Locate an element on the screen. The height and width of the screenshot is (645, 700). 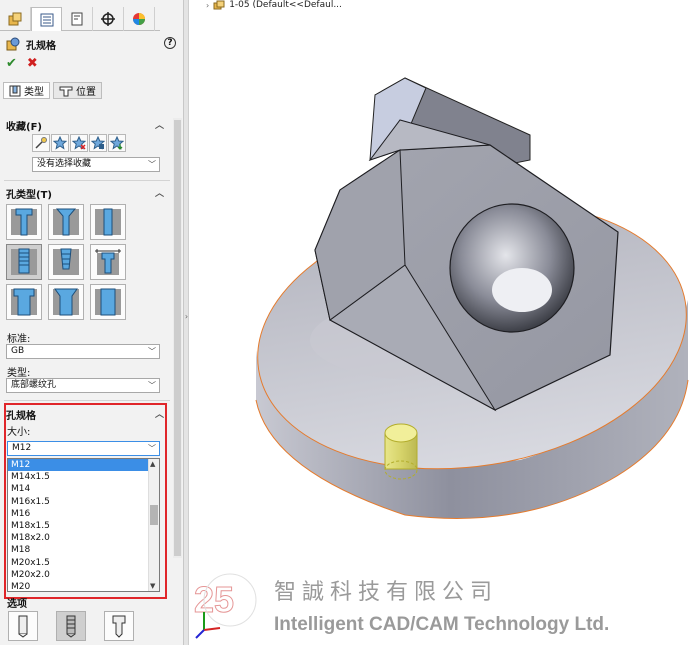
legacy-hole-icon is located at coordinates (108, 262).